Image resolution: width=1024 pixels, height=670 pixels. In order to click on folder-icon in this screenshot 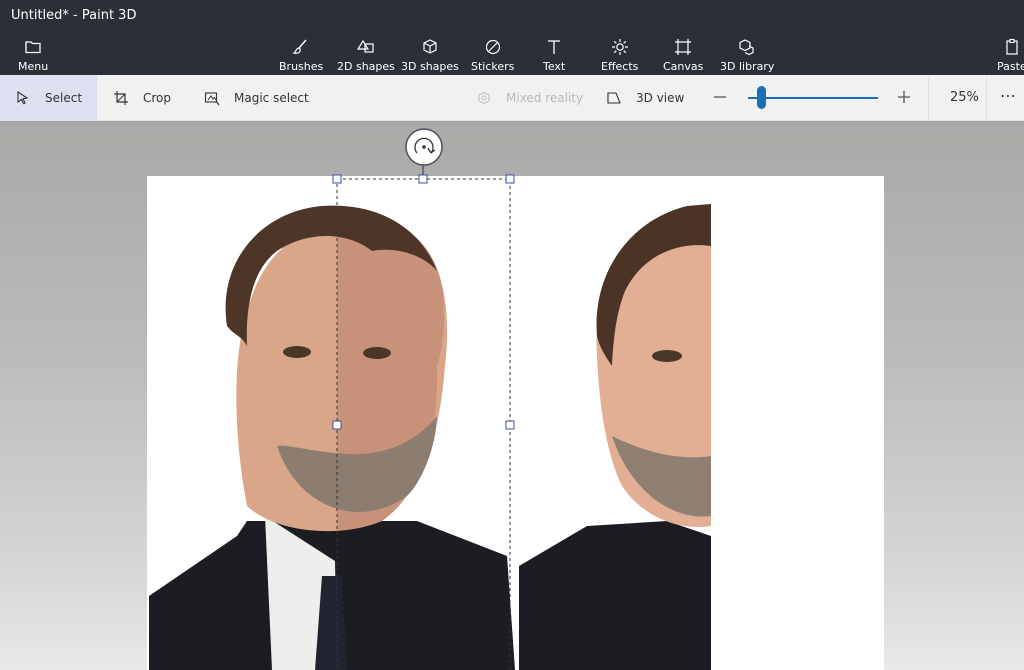, I will do `click(33, 47)`.